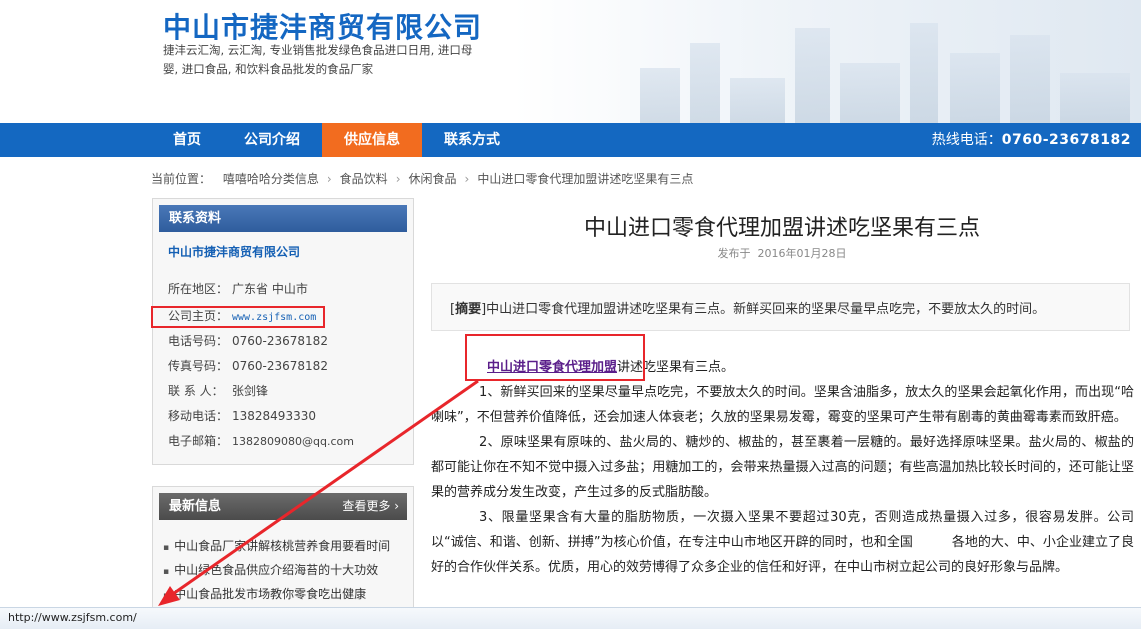 This screenshot has width=1141, height=629. Describe the element at coordinates (372, 140) in the screenshot. I see `nav-supply: 供应信息` at that location.